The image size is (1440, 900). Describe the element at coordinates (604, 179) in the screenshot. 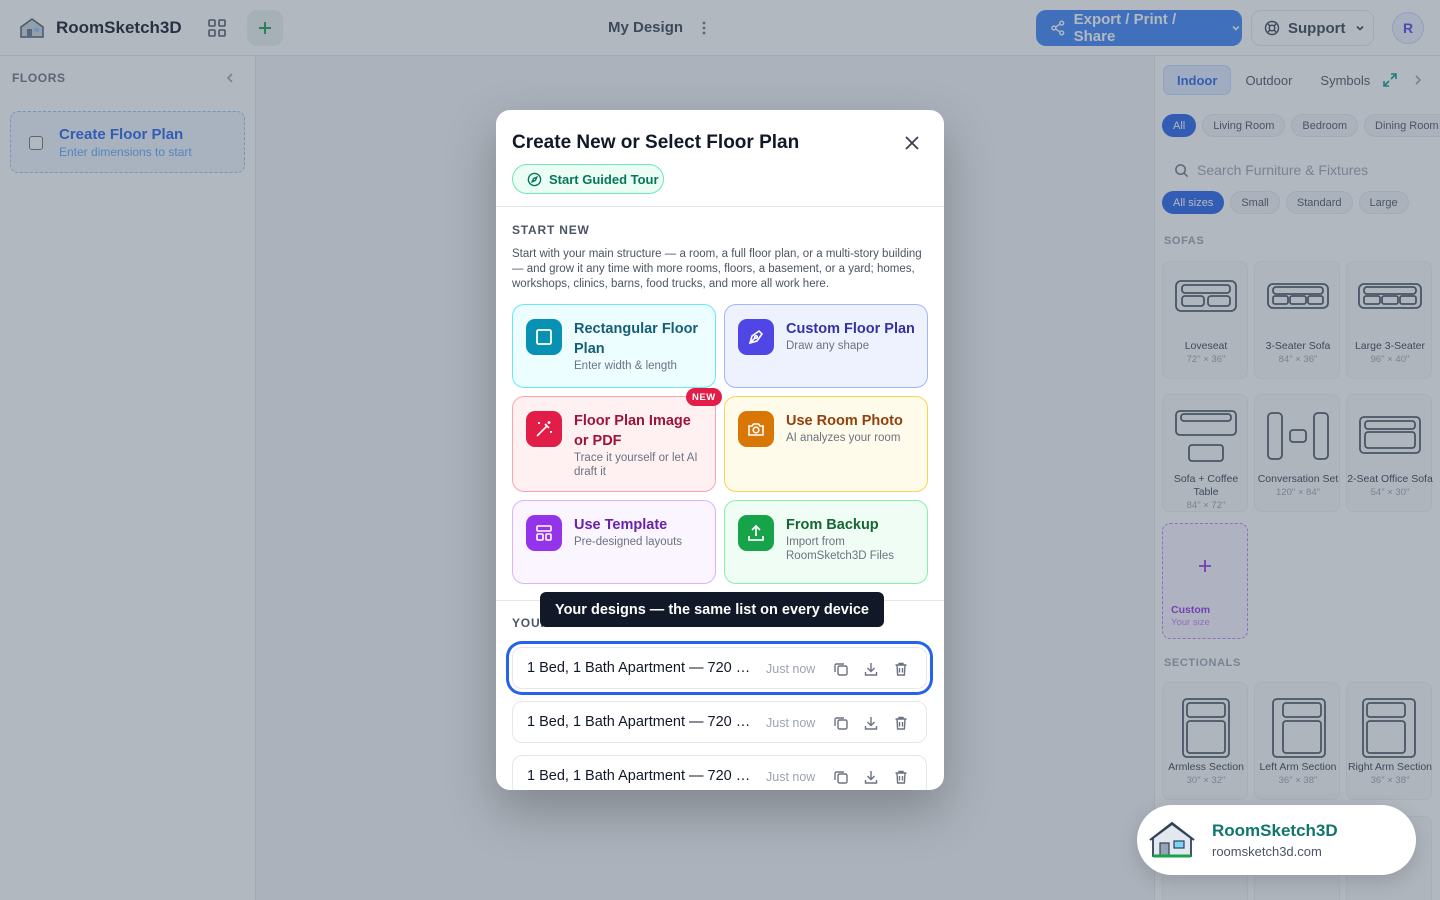

I see `tour-label: Start Guided Tour` at that location.